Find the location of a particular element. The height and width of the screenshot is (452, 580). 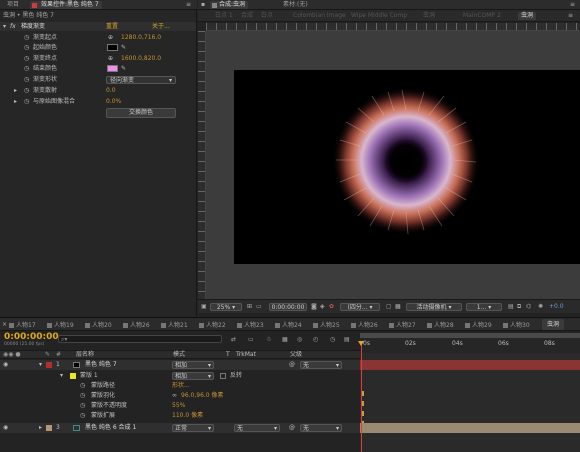

parent-header: 父级 is located at coordinates (296, 355).